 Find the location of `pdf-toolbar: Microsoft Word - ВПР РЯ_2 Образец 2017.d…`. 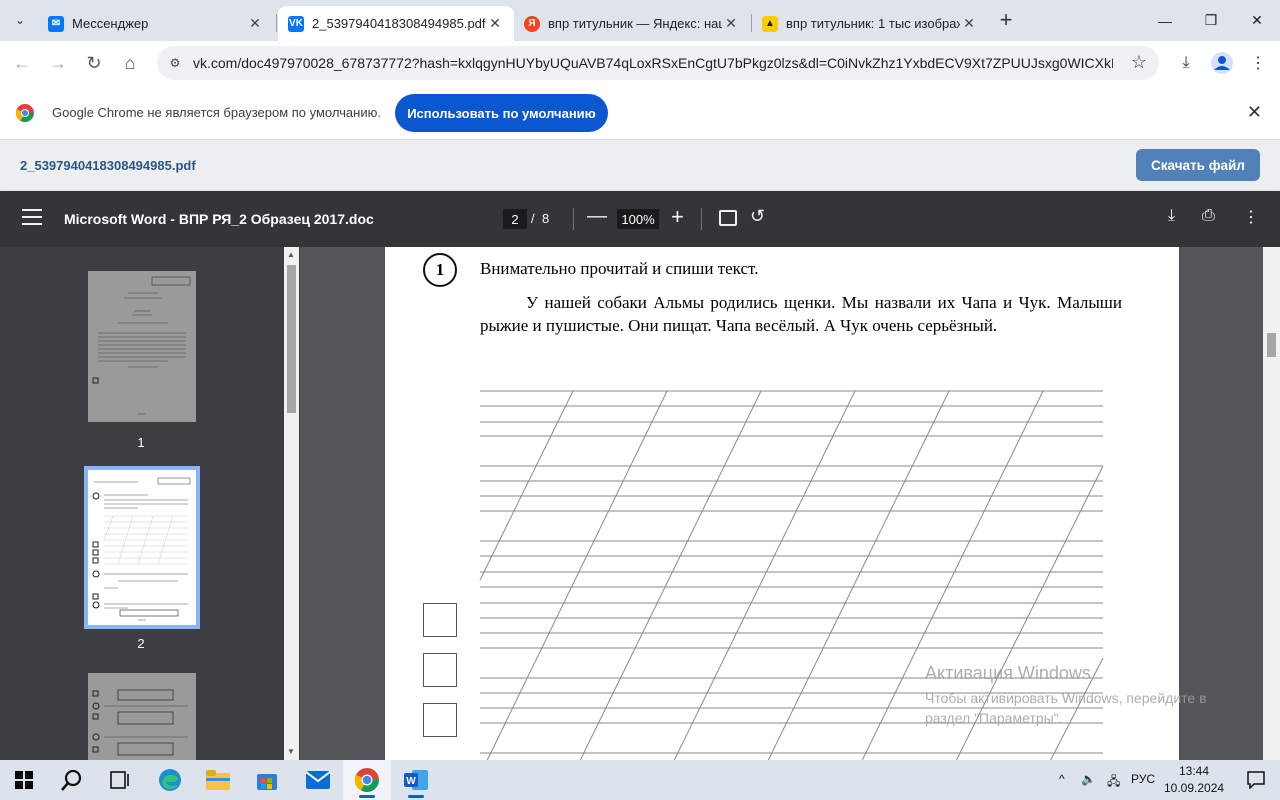

pdf-toolbar: Microsoft Word - ВПР РЯ_2 Образец 2017.d… is located at coordinates (640, 219).